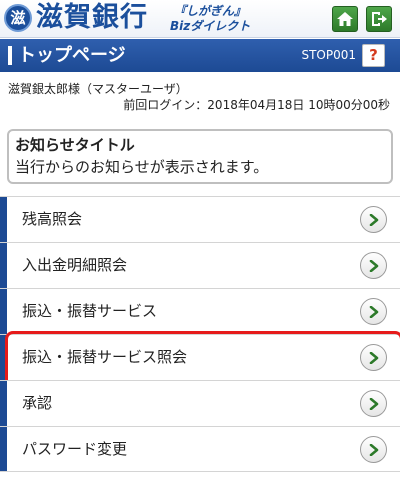 The image size is (400, 497). I want to click on user-name: 滋賀銀太郎様（マスターユーザ）, so click(98, 89).